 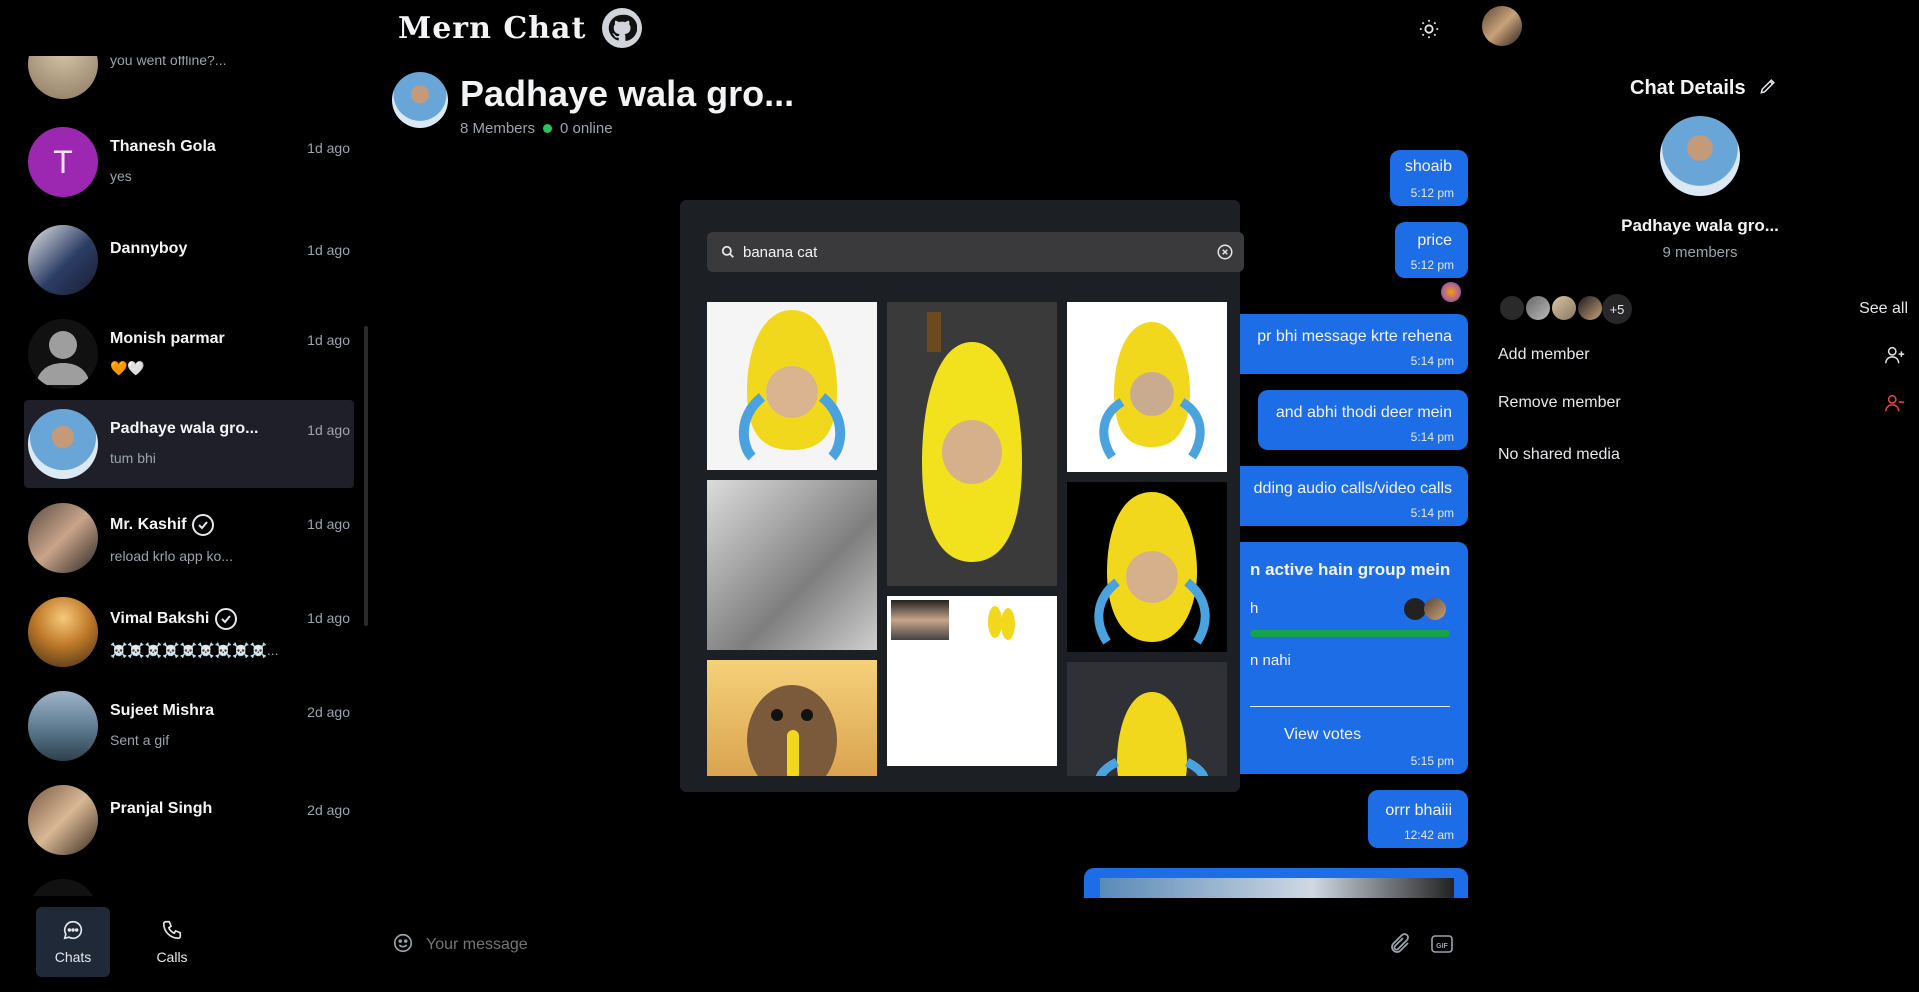 What do you see at coordinates (226, 619) in the screenshot?
I see `verified-icon` at bounding box center [226, 619].